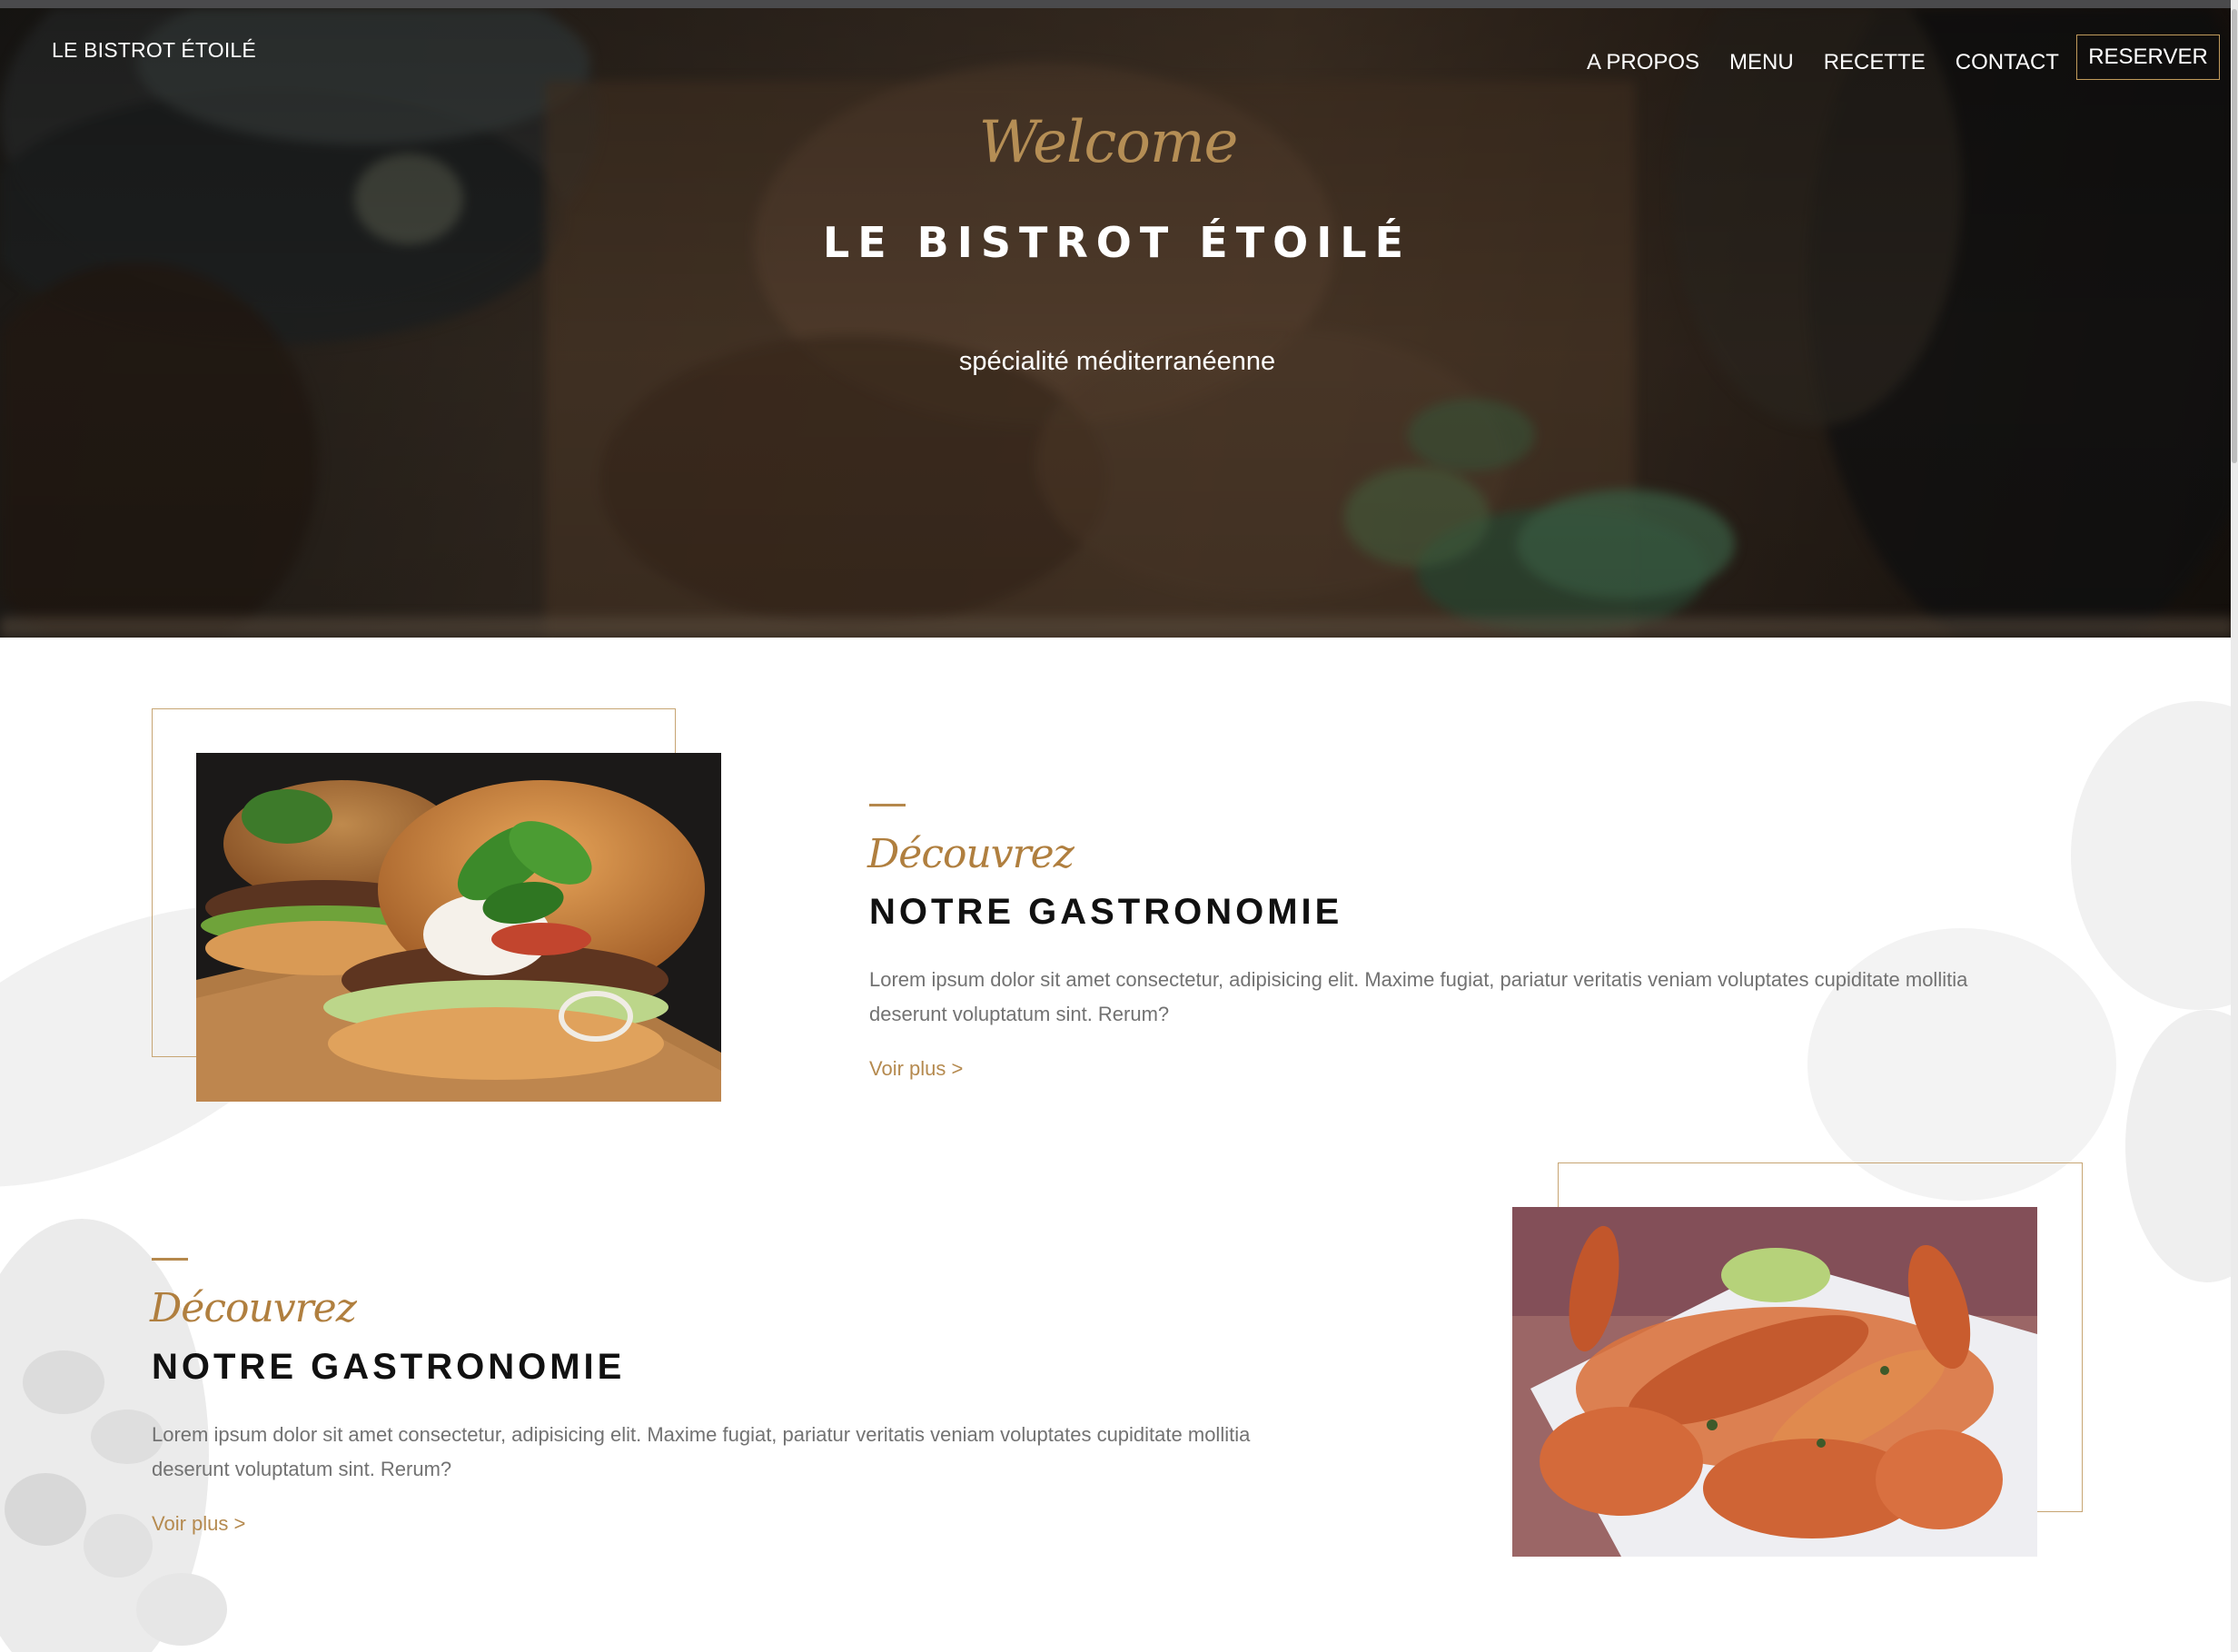 This screenshot has width=2238, height=1652. I want to click on scrollbar-thumb, so click(2234, 236).